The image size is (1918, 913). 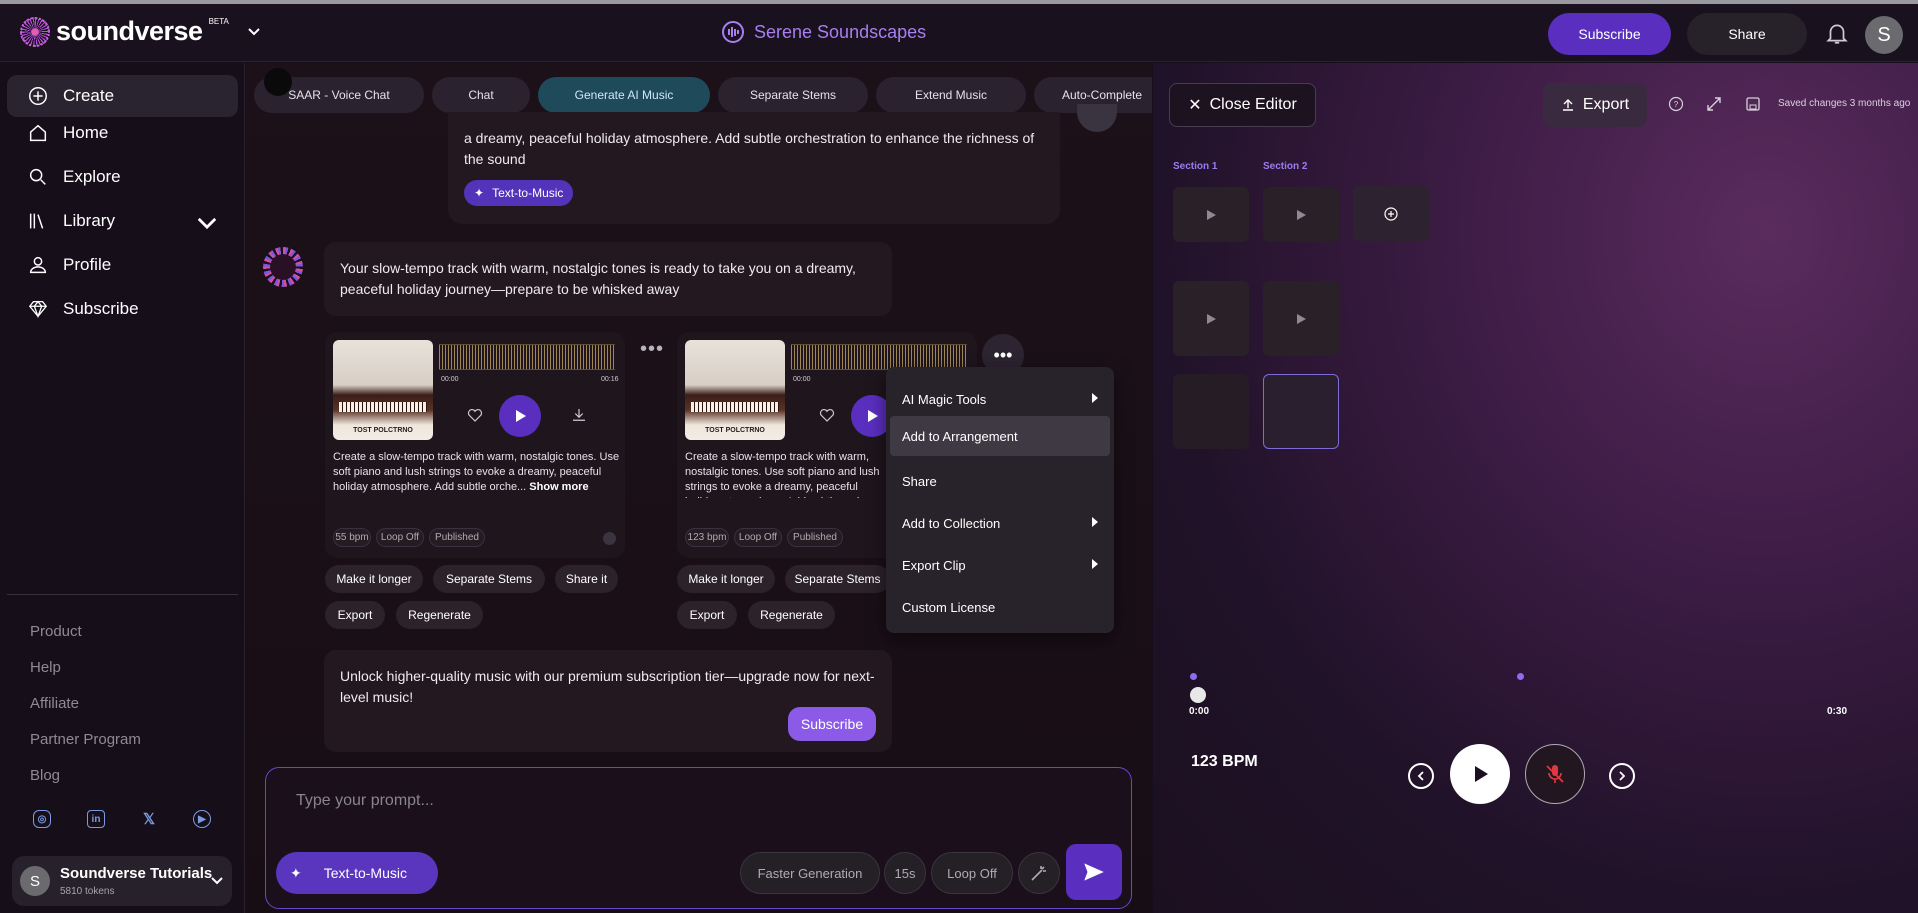 I want to click on footer-link-partner-program: Partner Program, so click(x=85, y=739).